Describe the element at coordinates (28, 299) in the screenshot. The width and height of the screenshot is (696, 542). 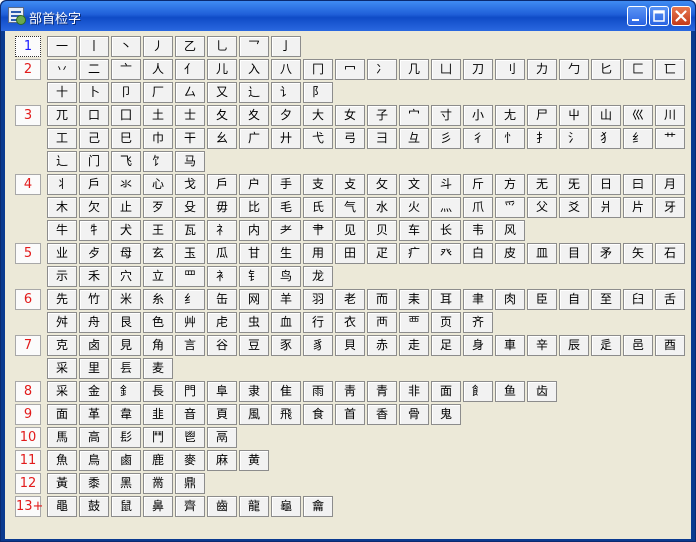
I see `stroke-count-6: 6` at that location.